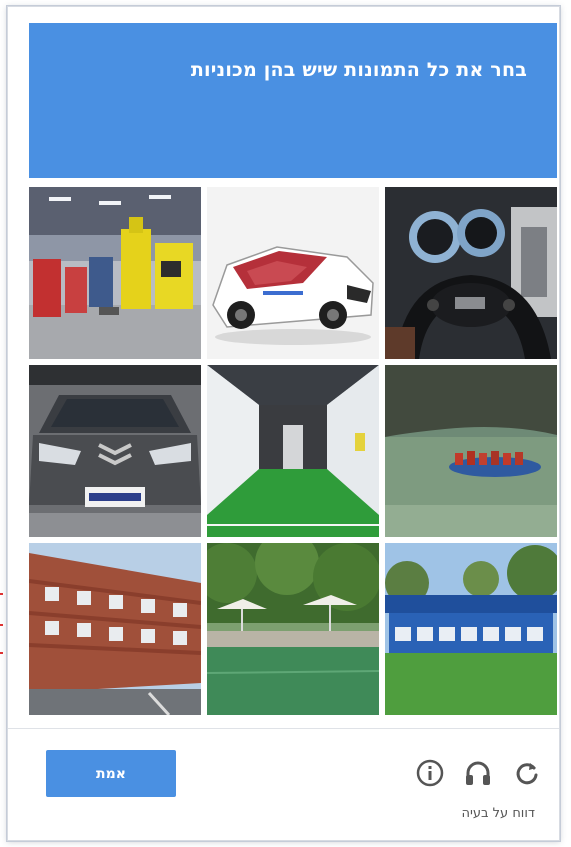 The width and height of the screenshot is (571, 847). I want to click on headphones-icon, so click(478, 773).